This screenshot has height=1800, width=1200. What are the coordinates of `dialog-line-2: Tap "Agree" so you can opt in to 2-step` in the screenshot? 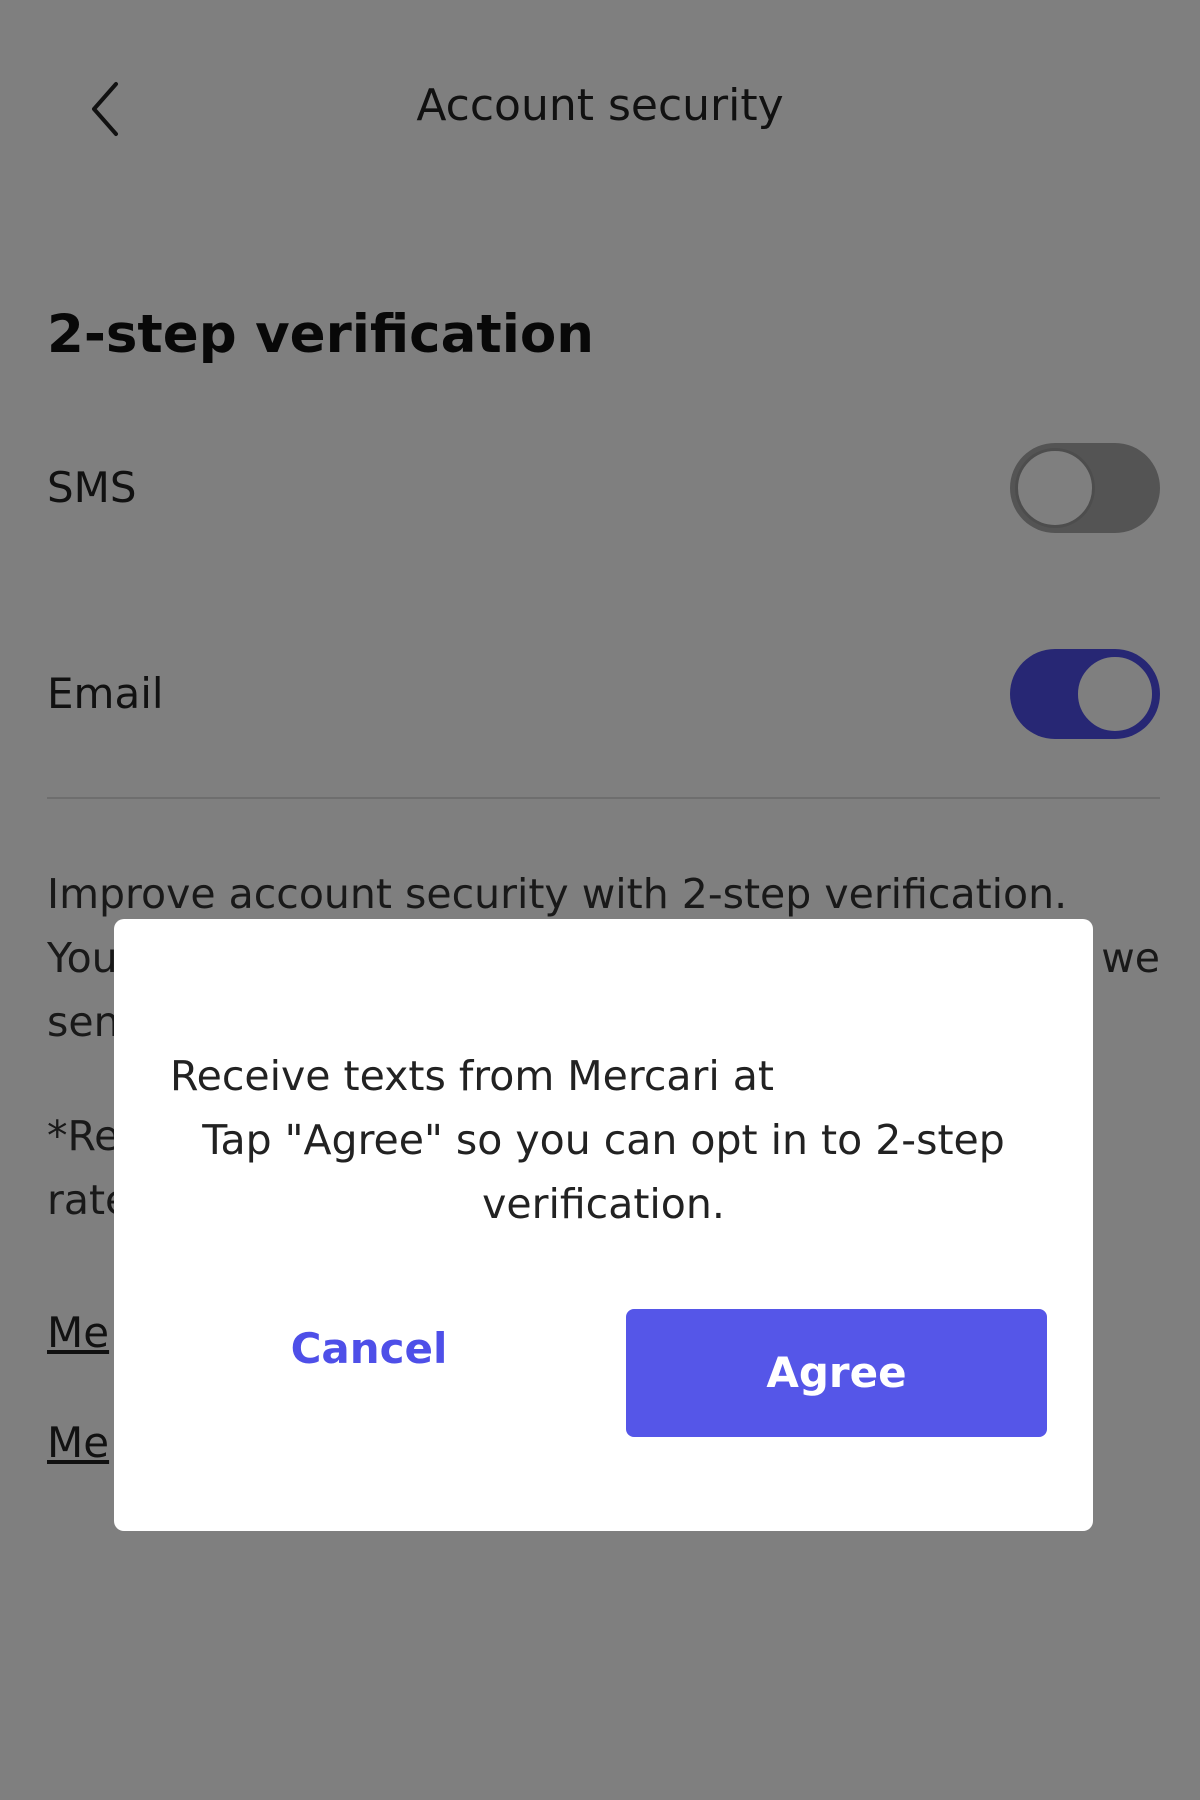 It's located at (603, 1140).